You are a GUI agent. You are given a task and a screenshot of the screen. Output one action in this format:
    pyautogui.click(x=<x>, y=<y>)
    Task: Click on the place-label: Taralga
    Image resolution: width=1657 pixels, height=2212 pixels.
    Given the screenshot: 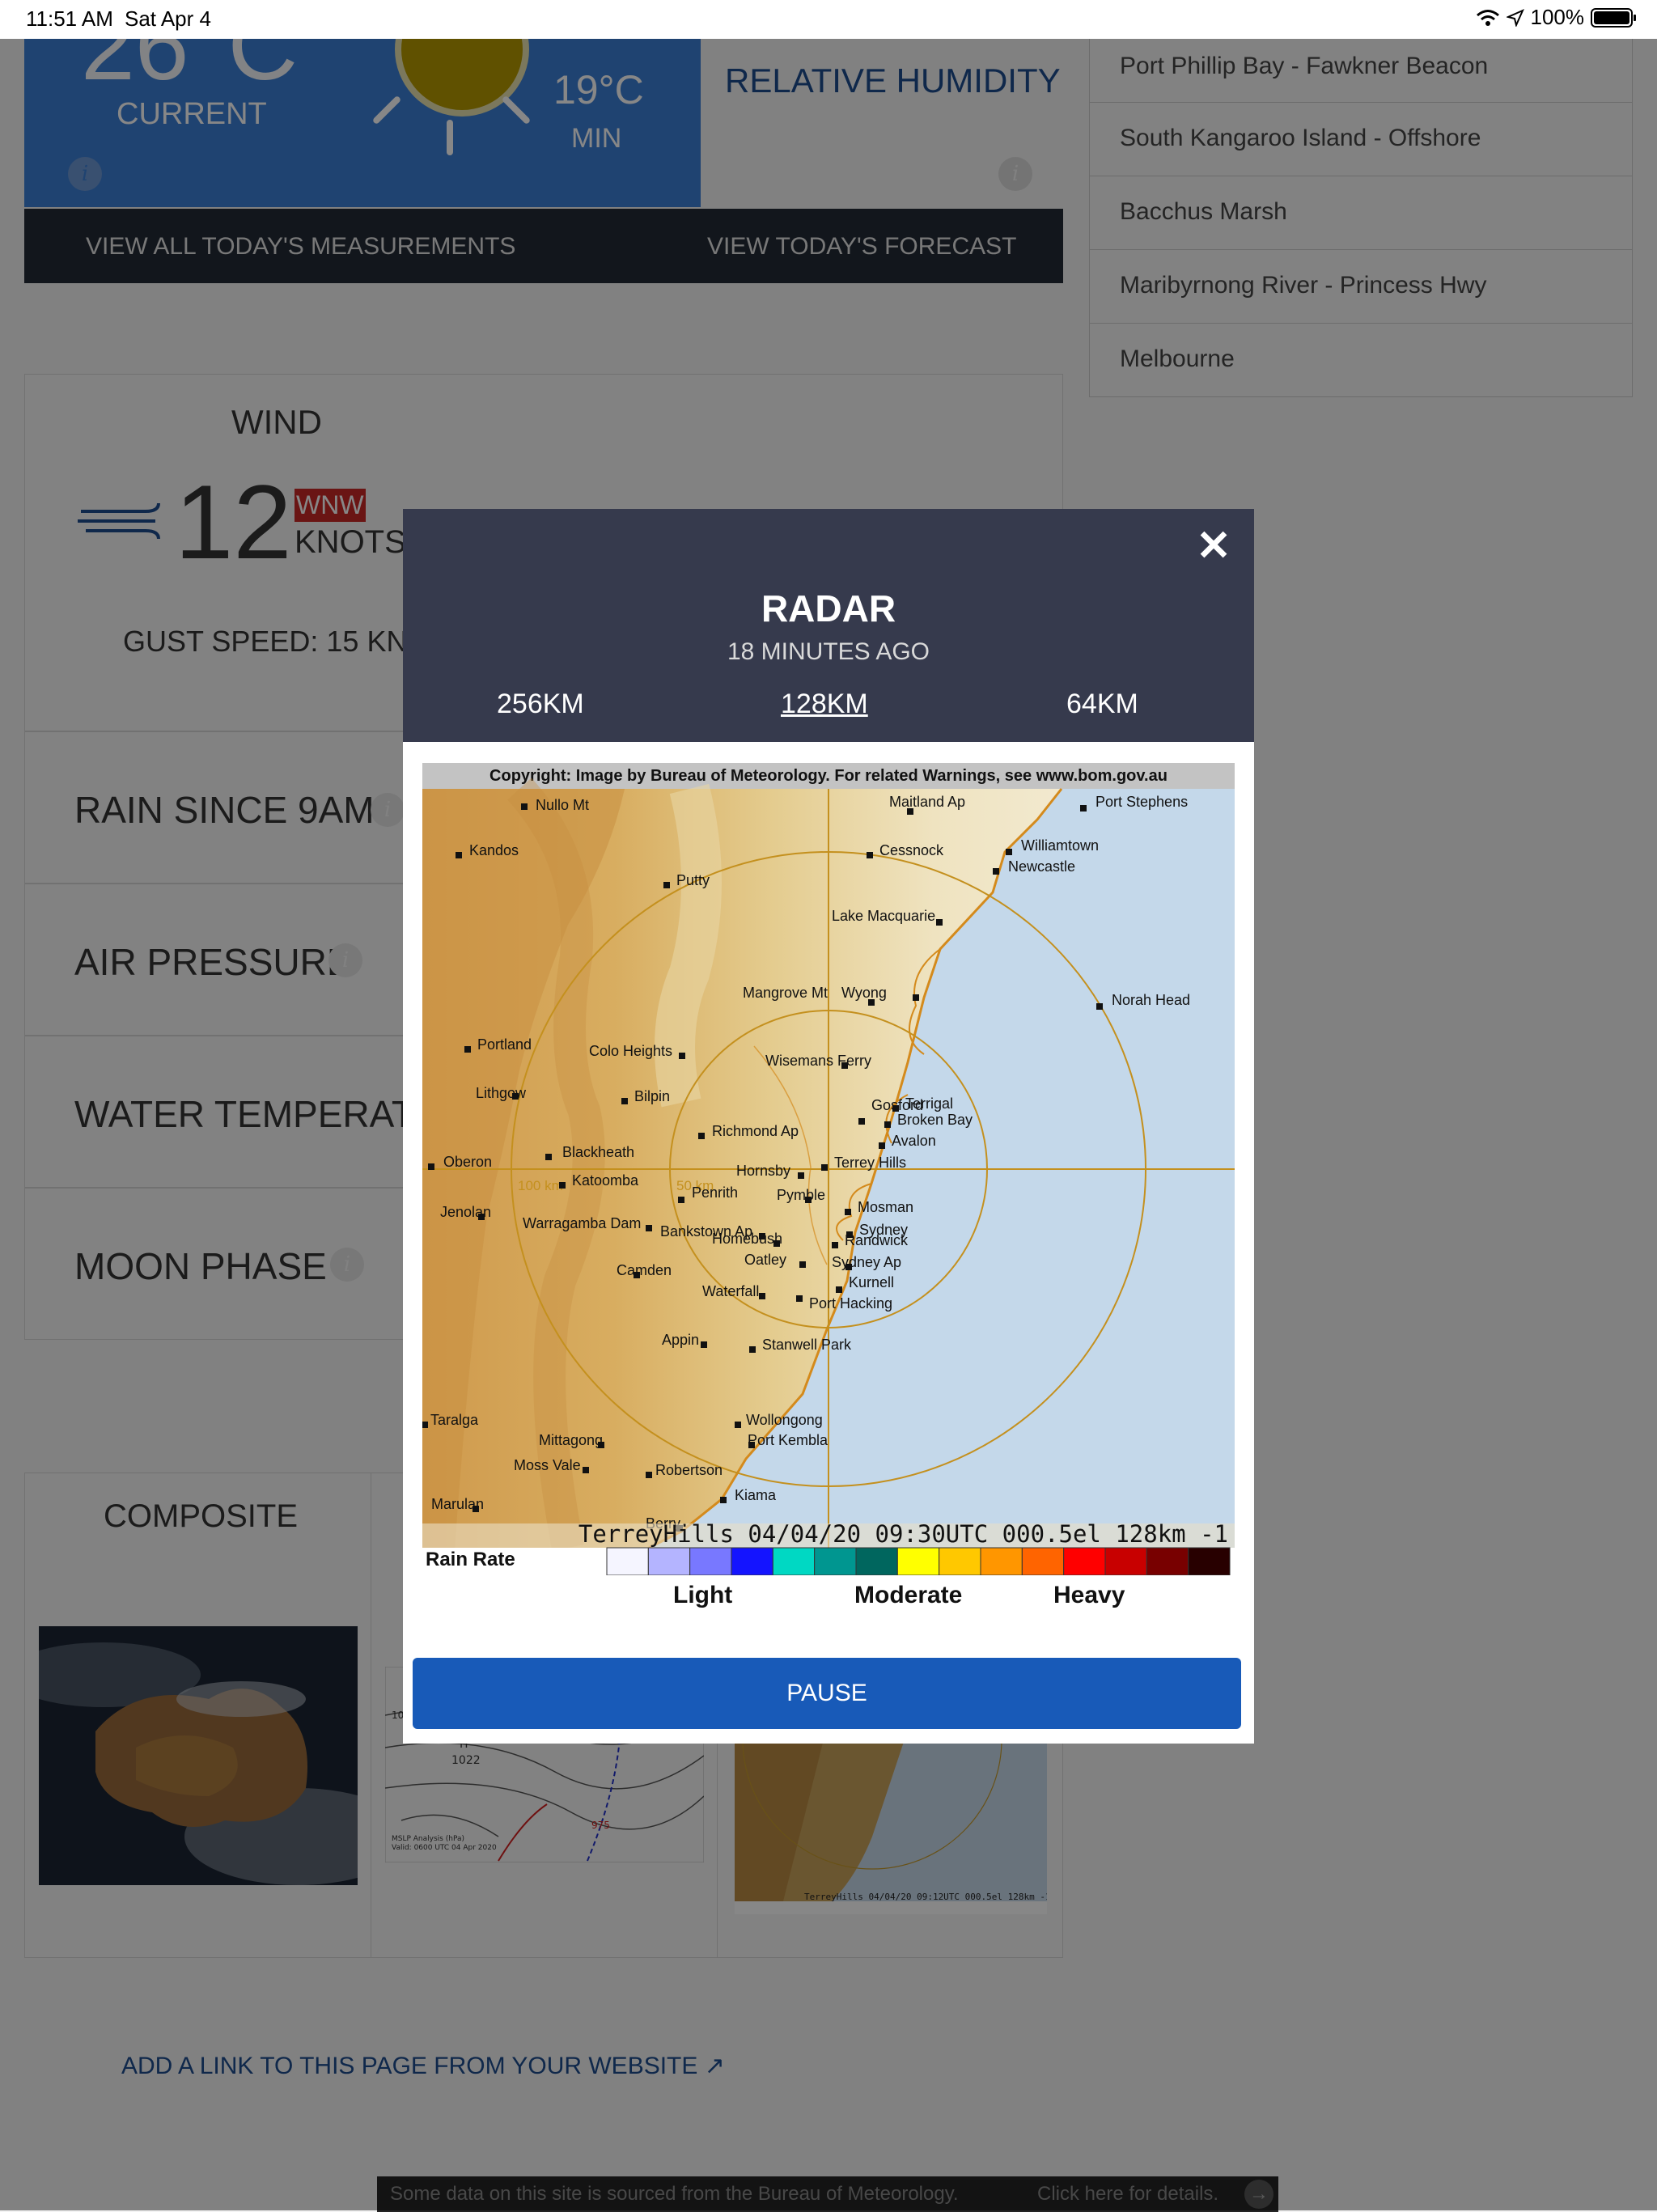 What is the action you would take?
    pyautogui.click(x=454, y=1420)
    